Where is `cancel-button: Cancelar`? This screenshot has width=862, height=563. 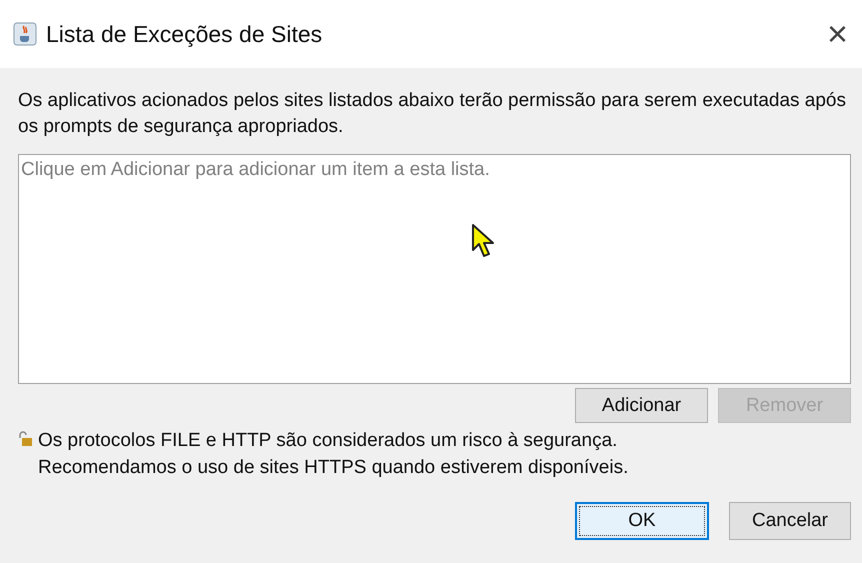
cancel-button: Cancelar is located at coordinates (790, 521).